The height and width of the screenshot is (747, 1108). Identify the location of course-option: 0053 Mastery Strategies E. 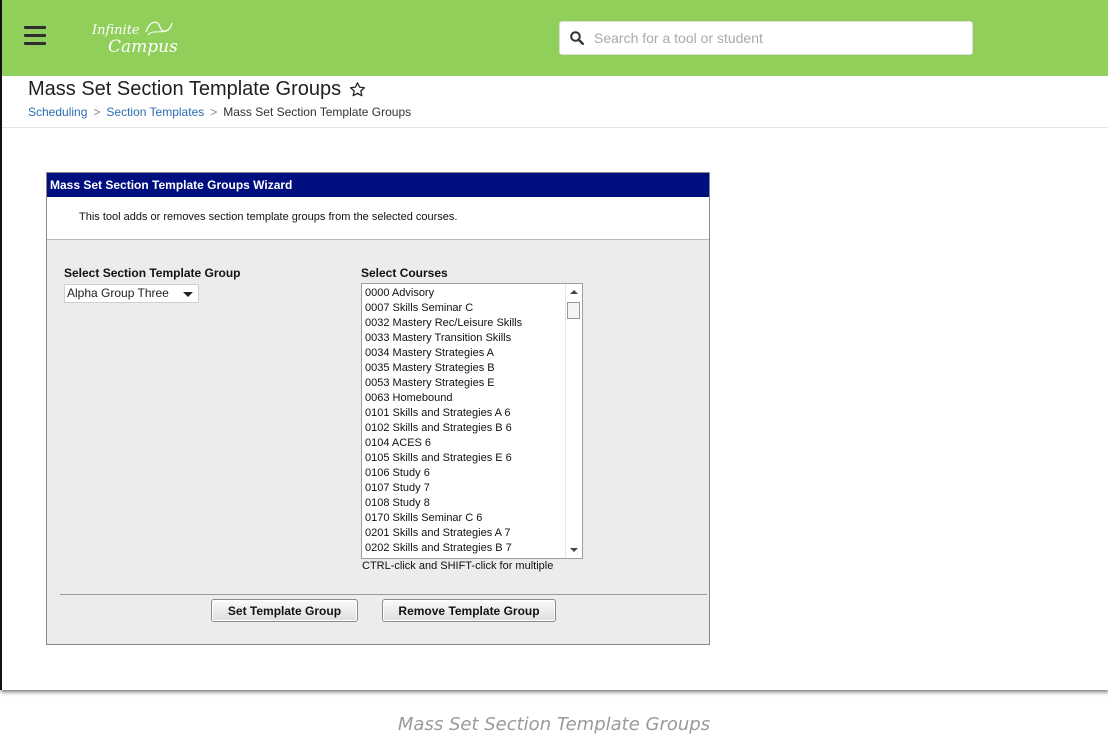
(473, 383).